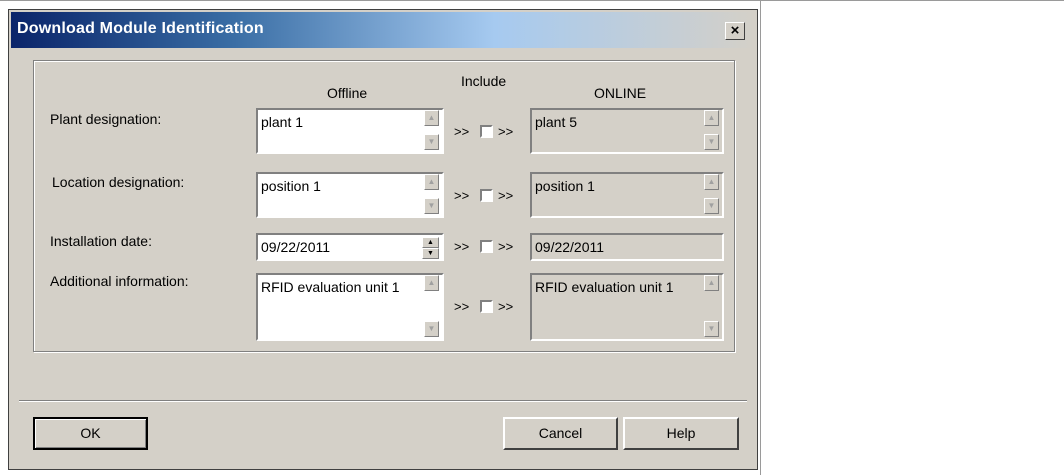 This screenshot has height=475, width=1064. Describe the element at coordinates (106, 119) in the screenshot. I see `plant-designation-label: Plant designation:` at that location.